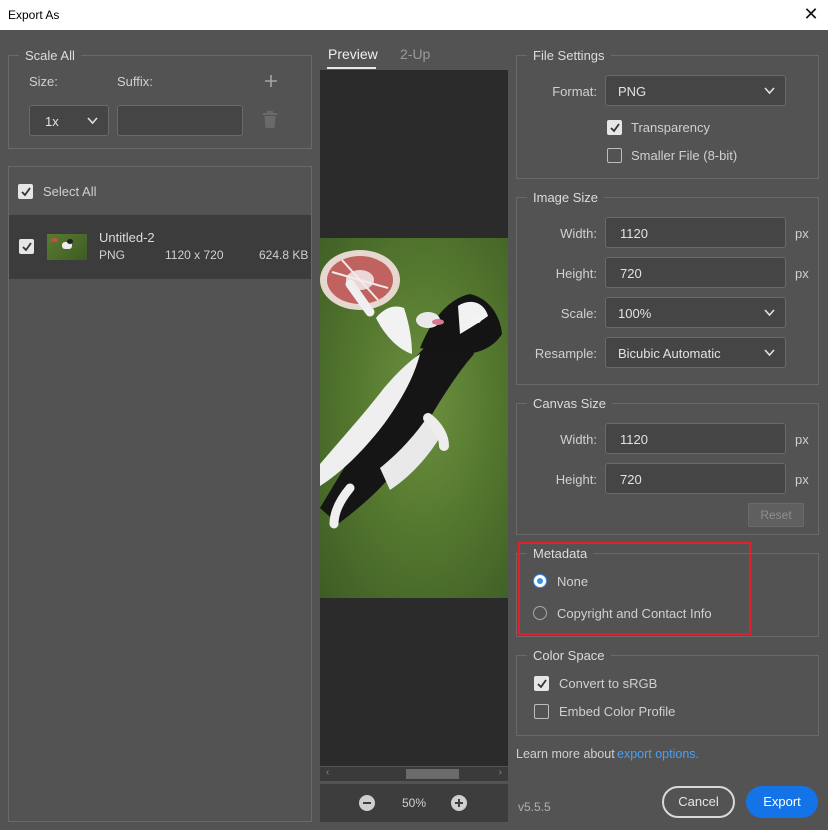  Describe the element at coordinates (578, 233) in the screenshot. I see `image-width-label: Width:` at that location.